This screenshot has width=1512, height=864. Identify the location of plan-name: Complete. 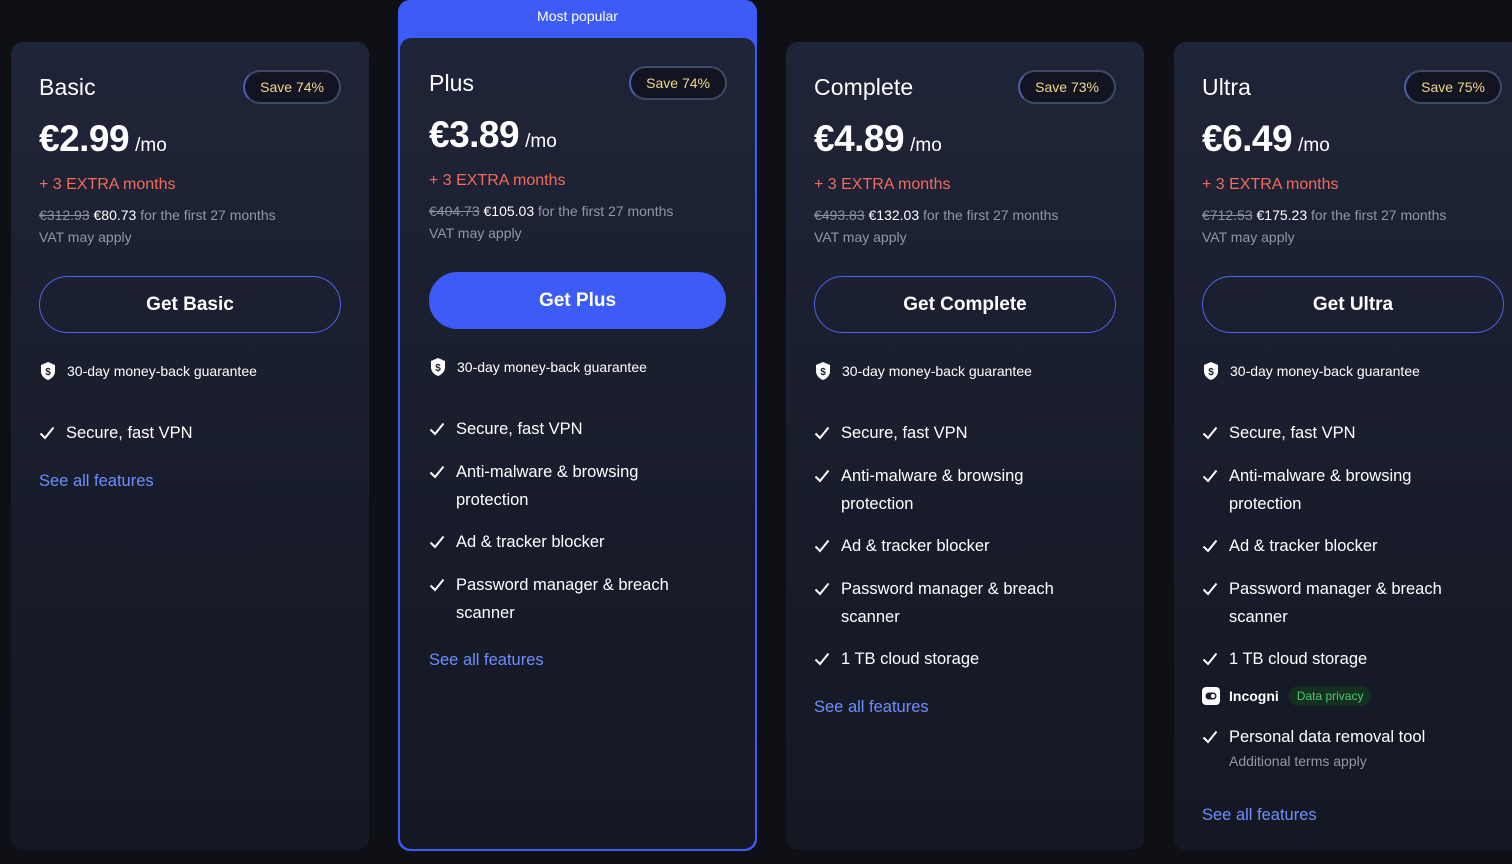
(864, 86).